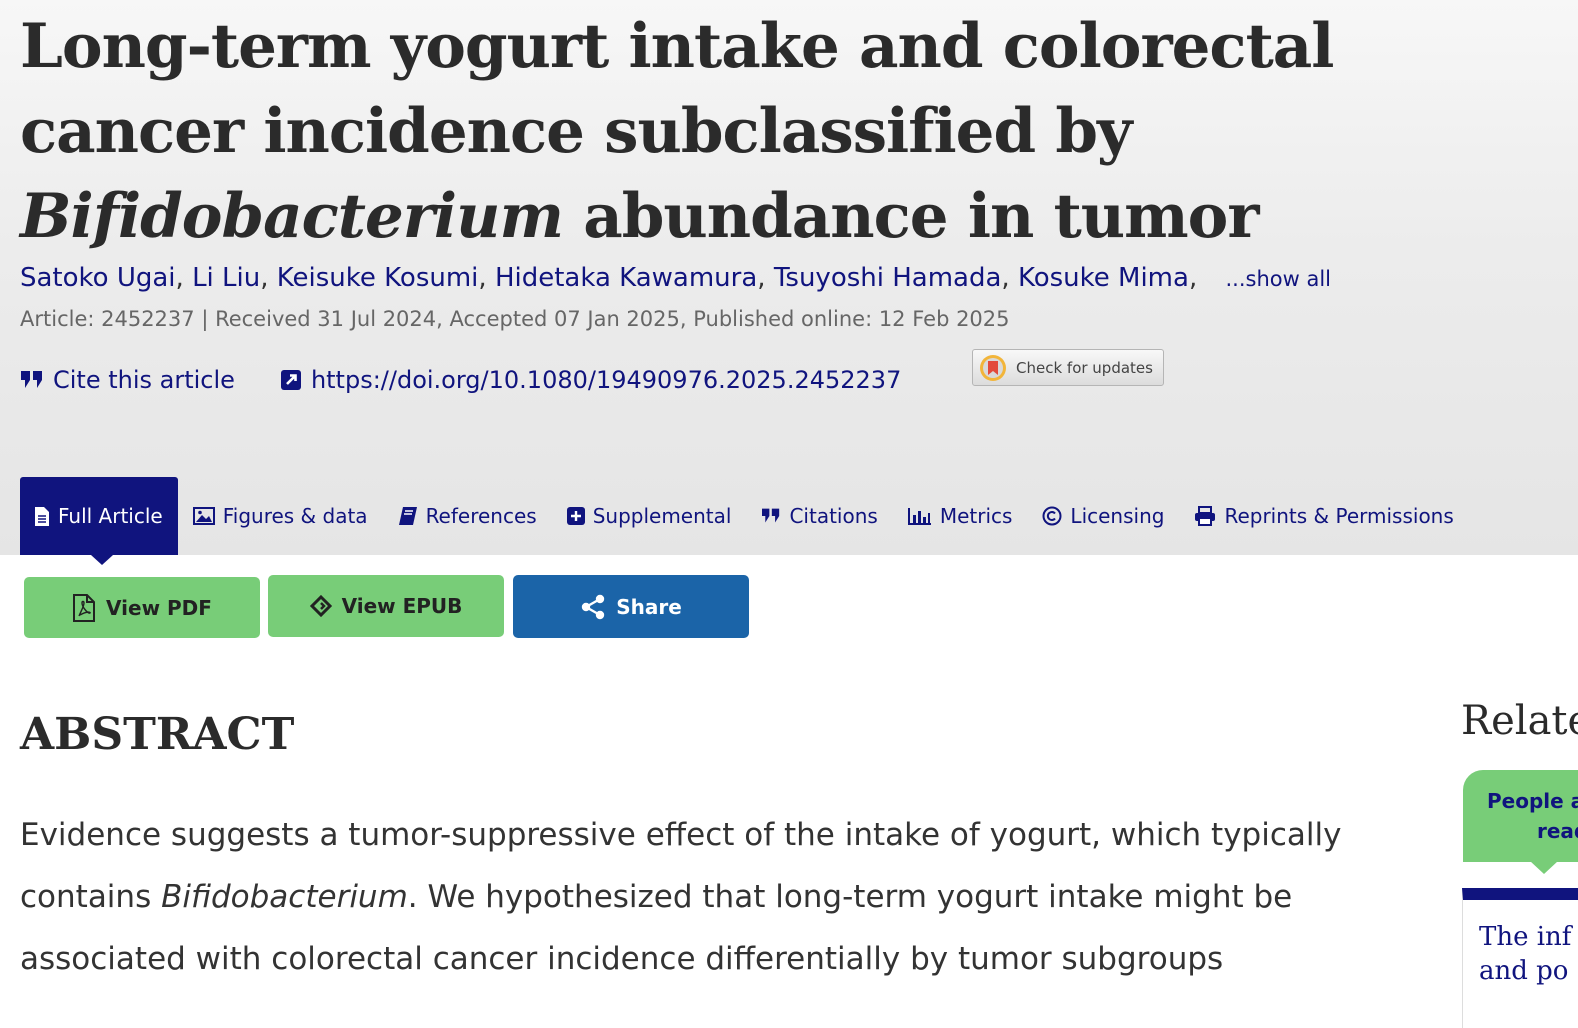  Describe the element at coordinates (1520, 816) in the screenshot. I see `people-also-read-tab: People a read` at that location.